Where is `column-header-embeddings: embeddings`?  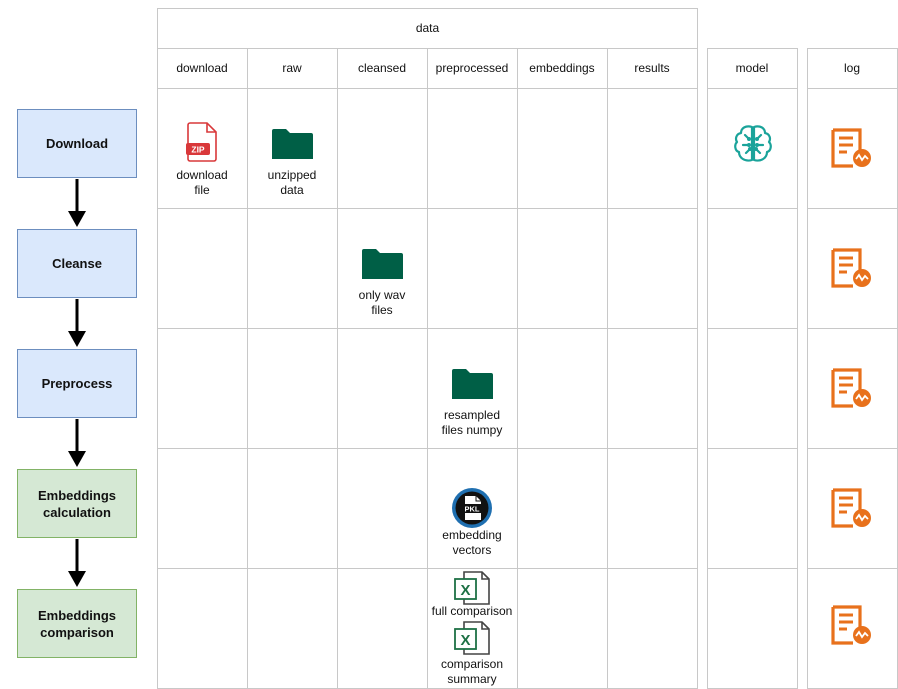 column-header-embeddings: embeddings is located at coordinates (562, 68).